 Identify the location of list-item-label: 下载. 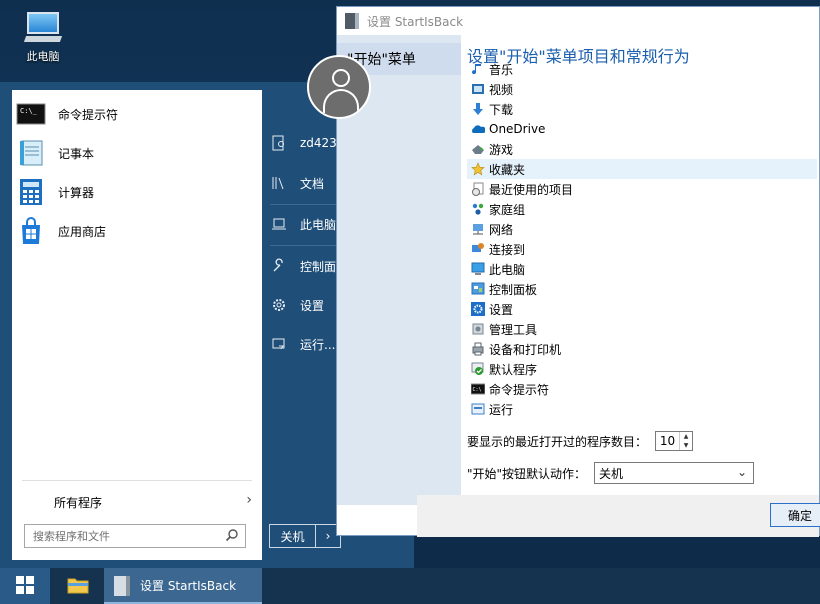
(501, 109).